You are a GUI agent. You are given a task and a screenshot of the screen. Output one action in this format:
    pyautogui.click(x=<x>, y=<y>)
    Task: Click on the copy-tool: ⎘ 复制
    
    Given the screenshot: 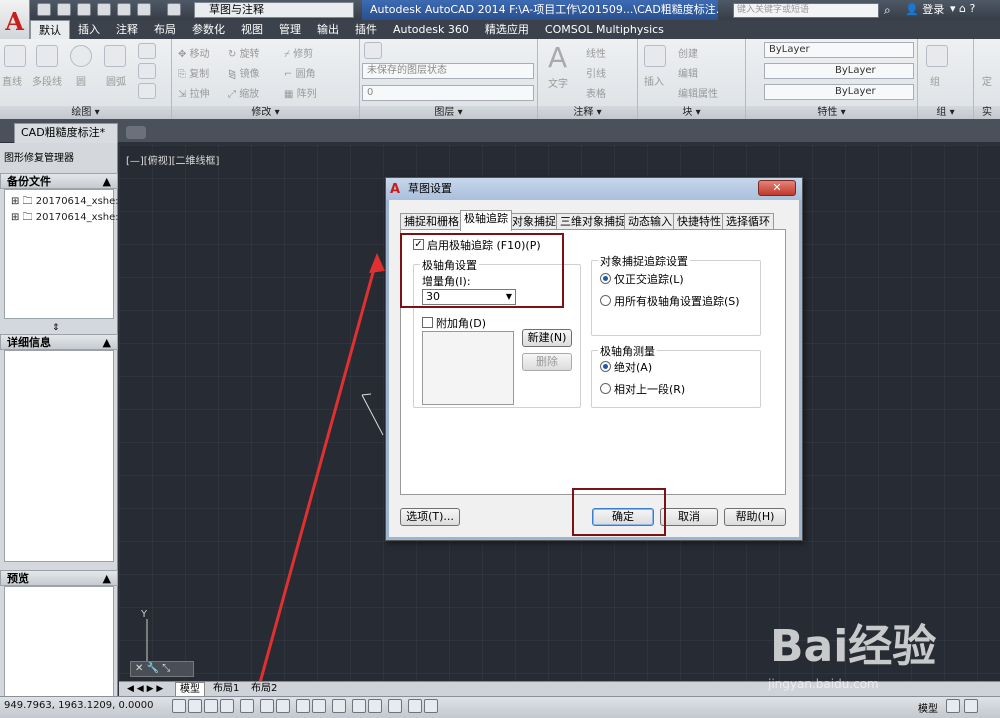 What is the action you would take?
    pyautogui.click(x=193, y=72)
    